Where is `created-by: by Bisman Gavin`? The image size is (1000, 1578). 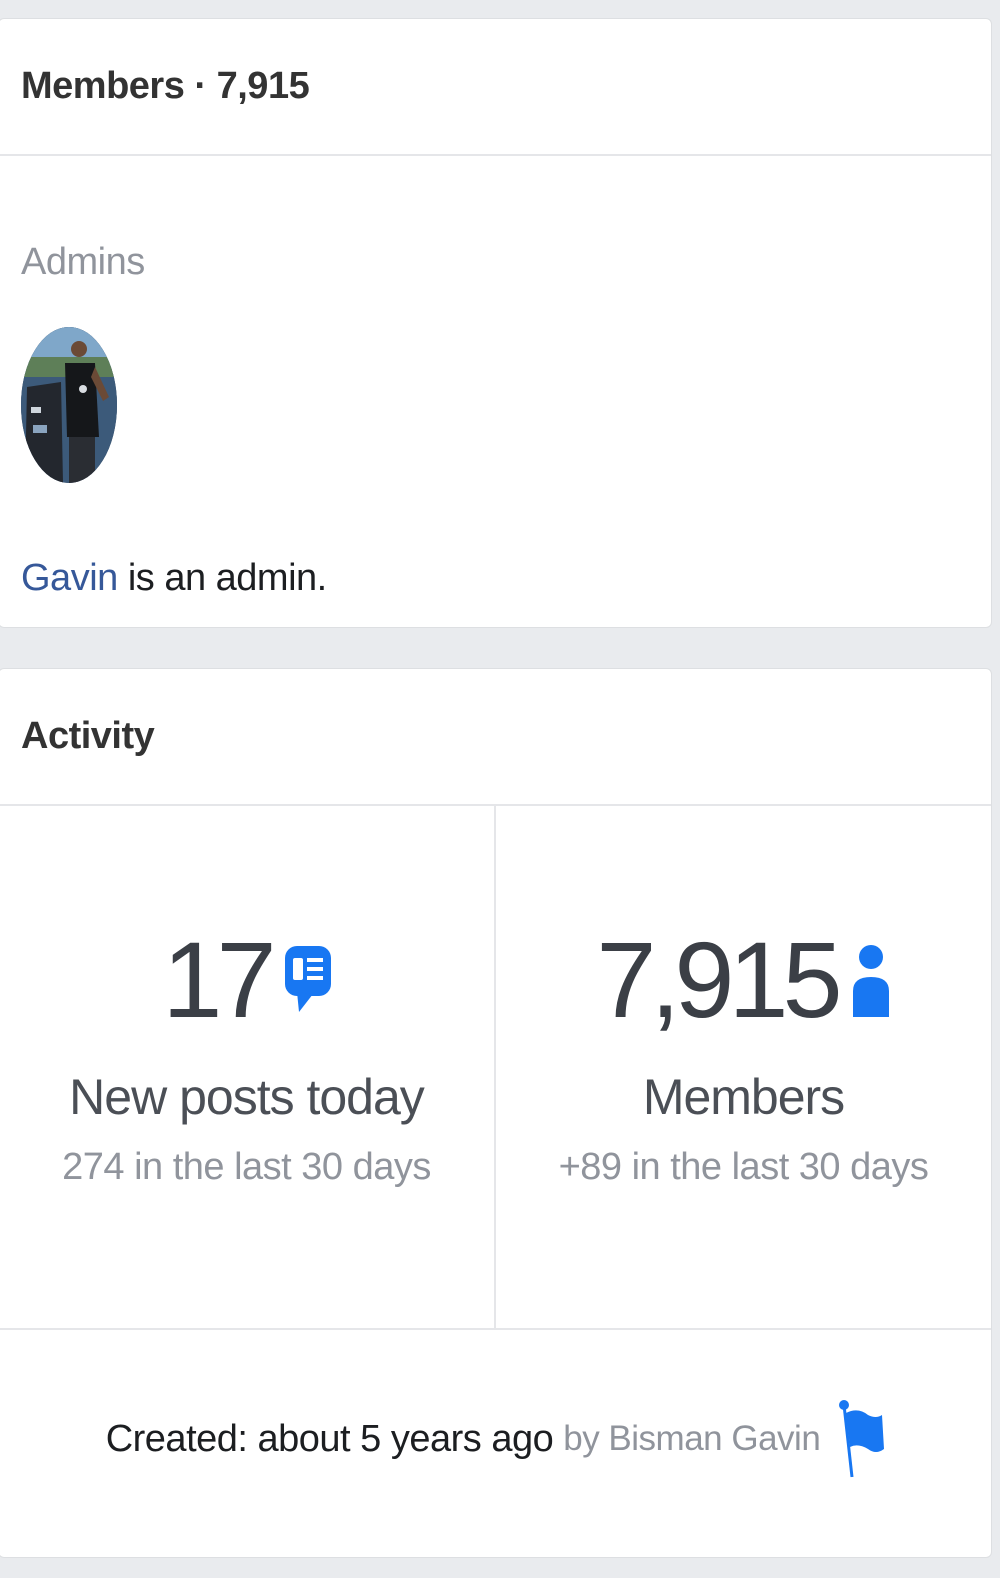 created-by: by Bisman Gavin is located at coordinates (692, 1439).